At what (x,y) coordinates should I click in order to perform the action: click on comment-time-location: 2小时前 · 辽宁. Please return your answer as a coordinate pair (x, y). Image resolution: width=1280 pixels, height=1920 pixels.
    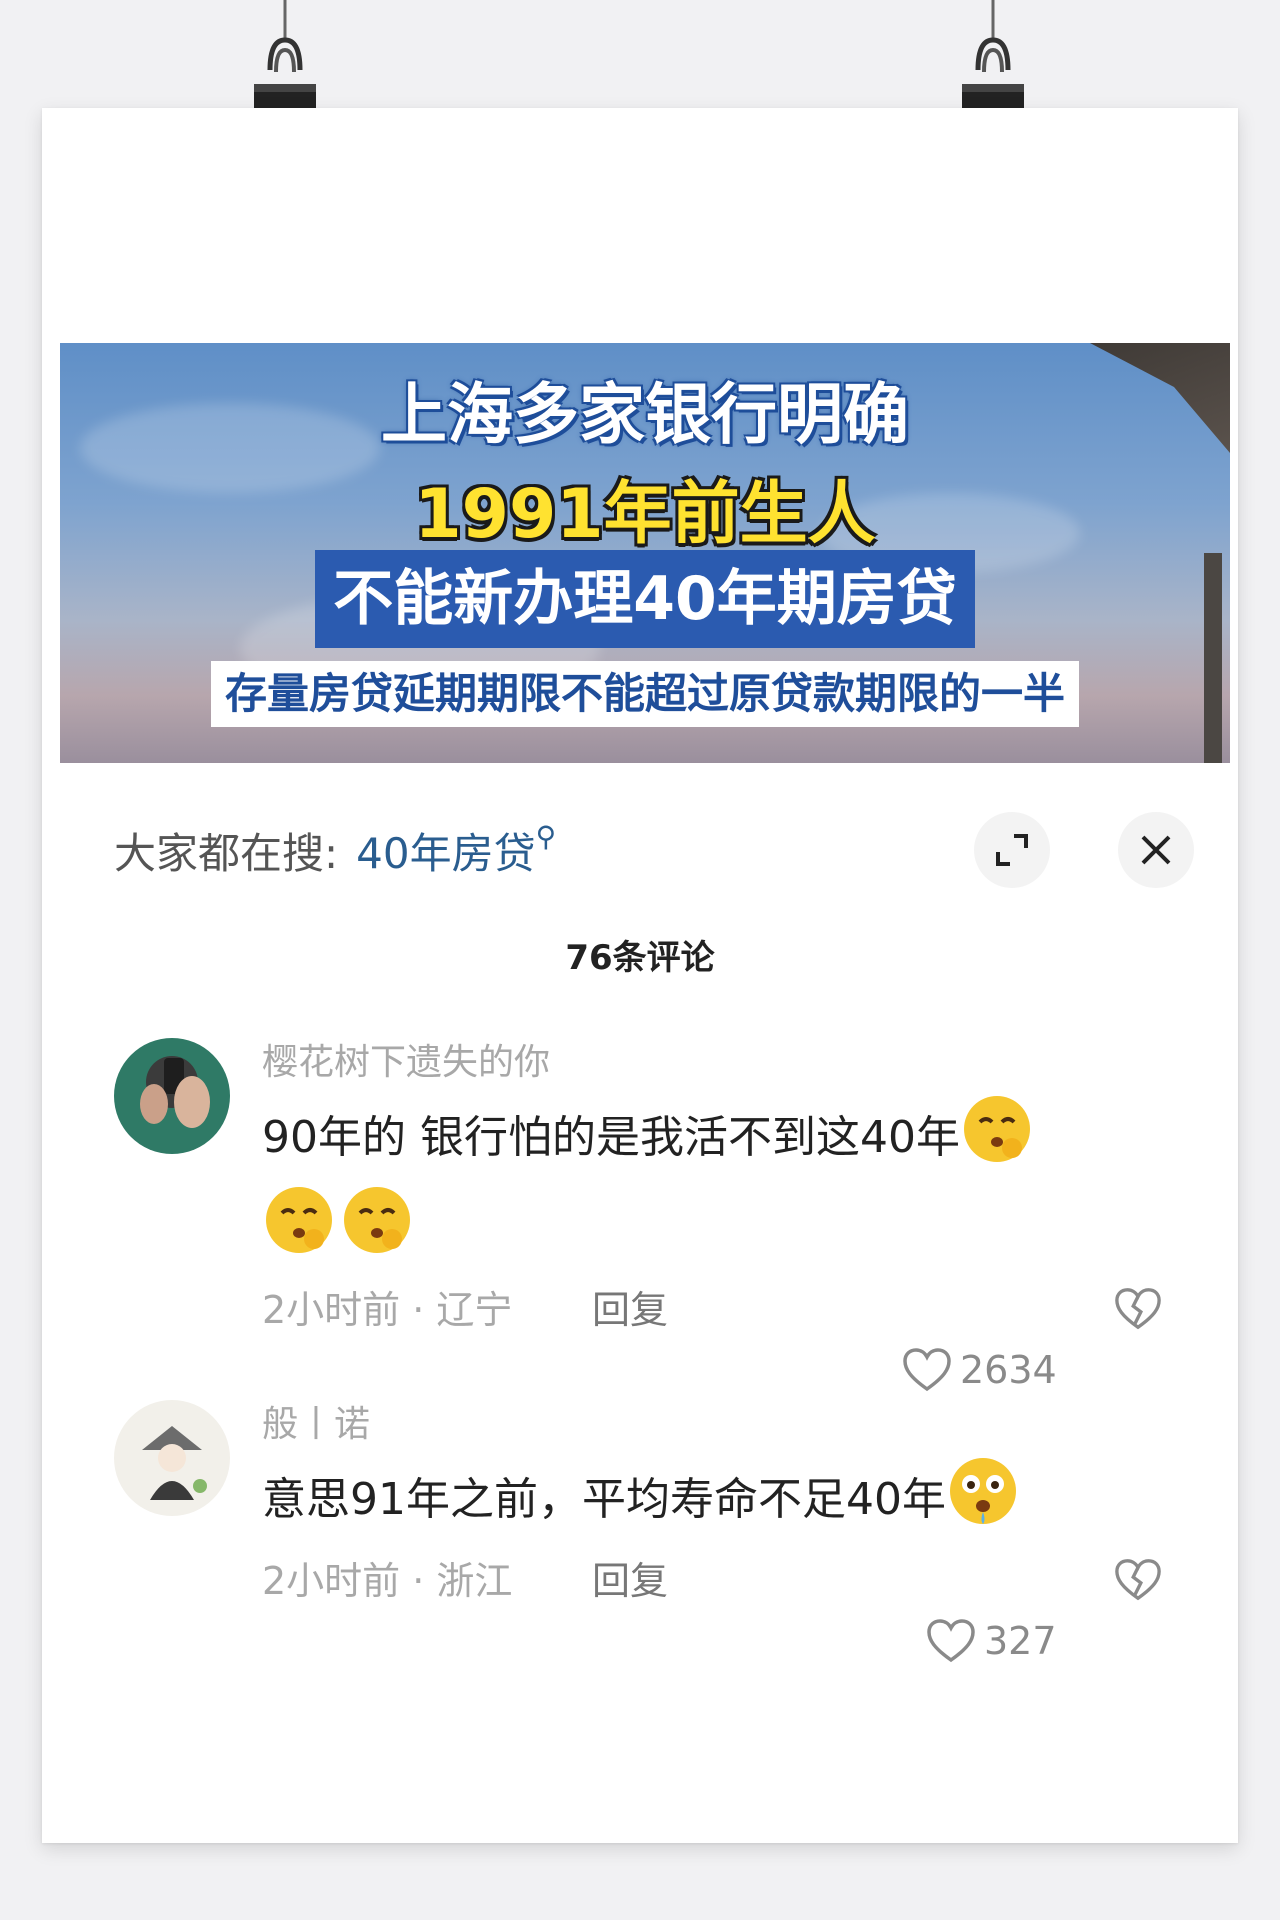
    Looking at the image, I should click on (387, 1310).